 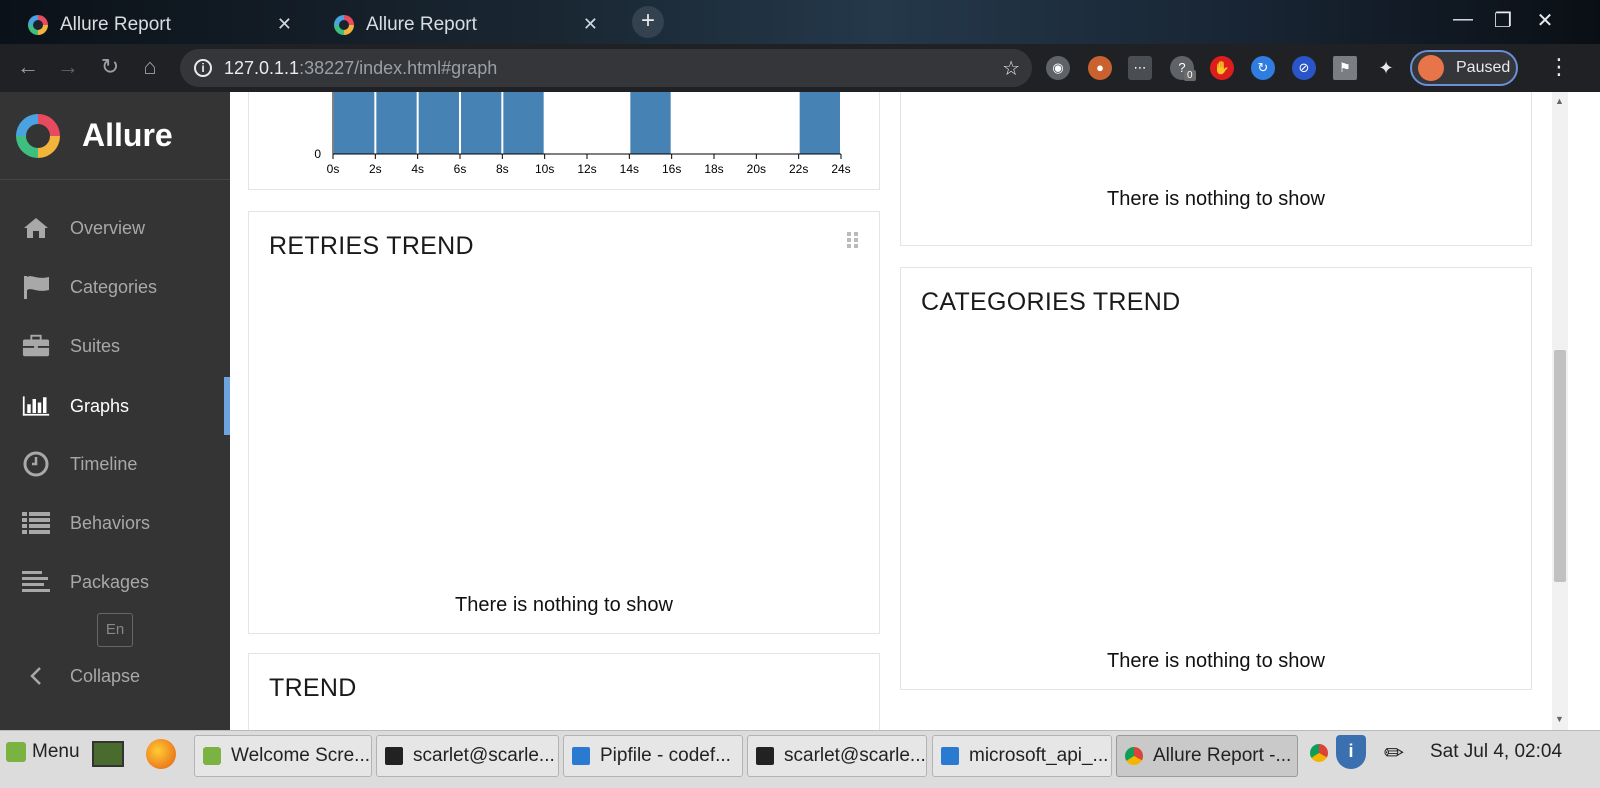 I want to click on face-extension-icon: ●, so click(x=1100, y=68).